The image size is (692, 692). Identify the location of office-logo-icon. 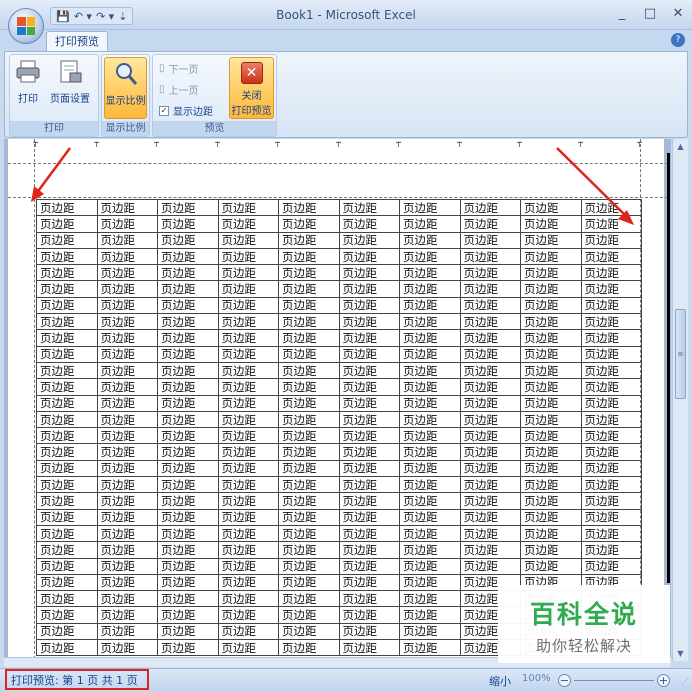
(26, 26).